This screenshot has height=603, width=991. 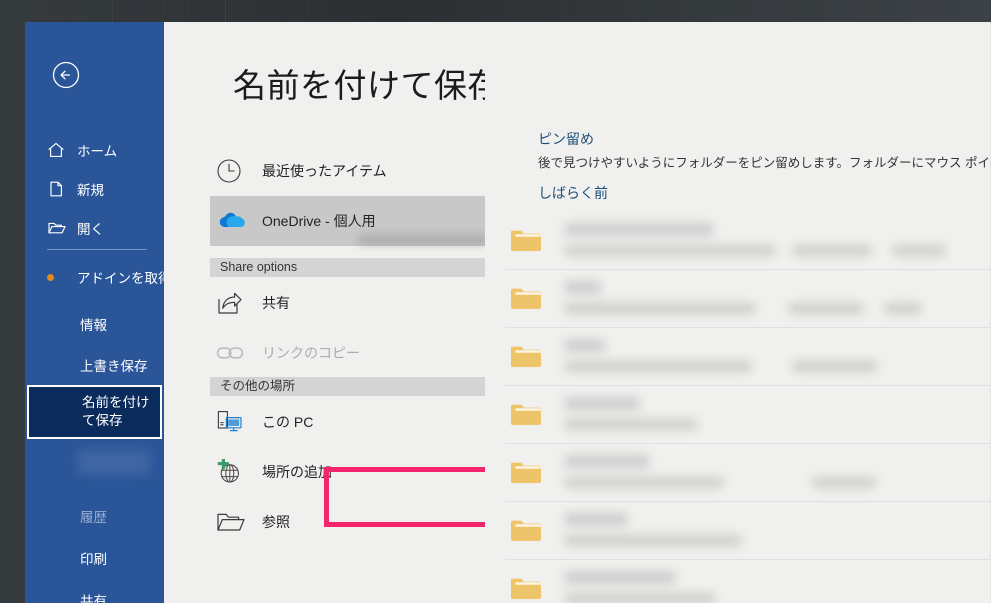 What do you see at coordinates (566, 139) in the screenshot?
I see `pinned-heading: ピン留め` at bounding box center [566, 139].